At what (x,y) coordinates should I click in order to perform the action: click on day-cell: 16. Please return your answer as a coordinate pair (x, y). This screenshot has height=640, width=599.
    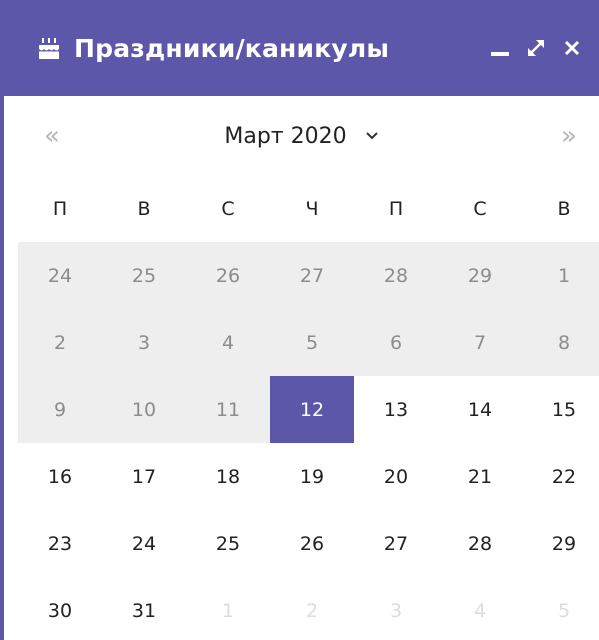
    Looking at the image, I should click on (60, 476).